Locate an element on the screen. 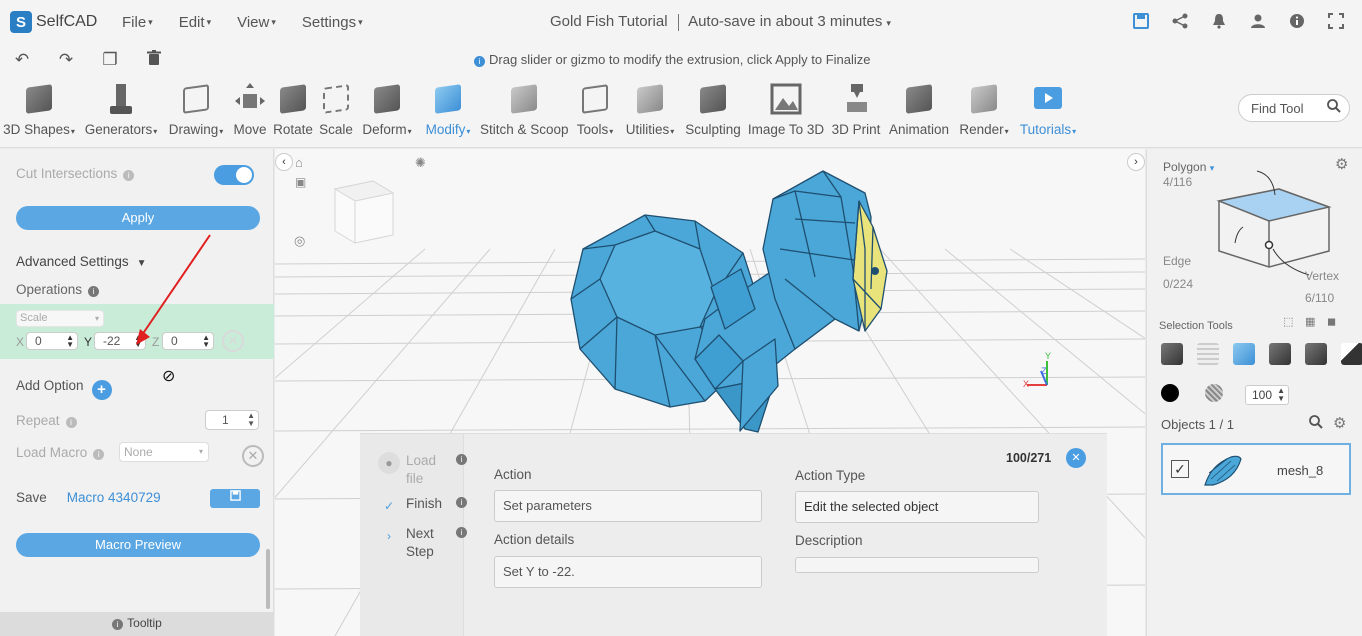 The width and height of the screenshot is (1362, 636). bell-icon is located at coordinates (1219, 21).